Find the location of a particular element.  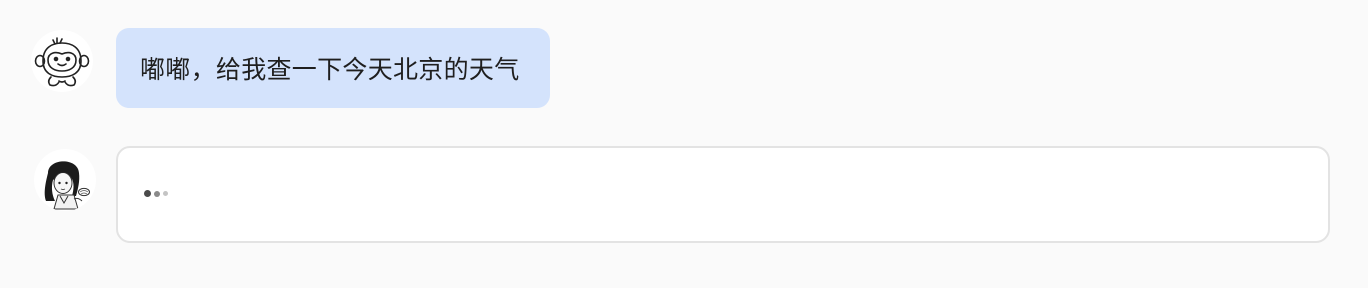

girl-portrait-icon is located at coordinates (67, 185).